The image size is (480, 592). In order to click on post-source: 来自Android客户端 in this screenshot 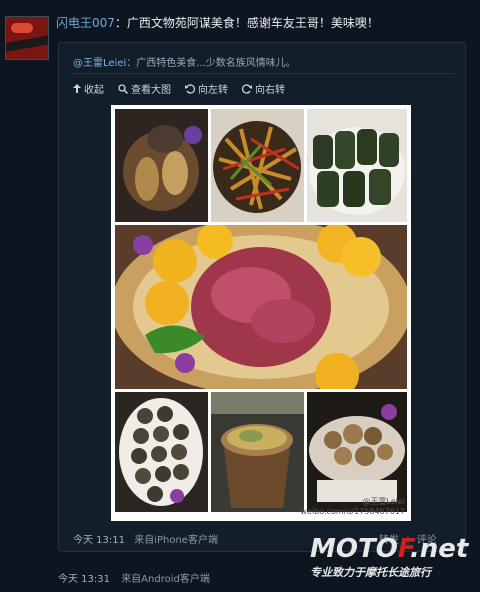, I will do `click(165, 579)`.